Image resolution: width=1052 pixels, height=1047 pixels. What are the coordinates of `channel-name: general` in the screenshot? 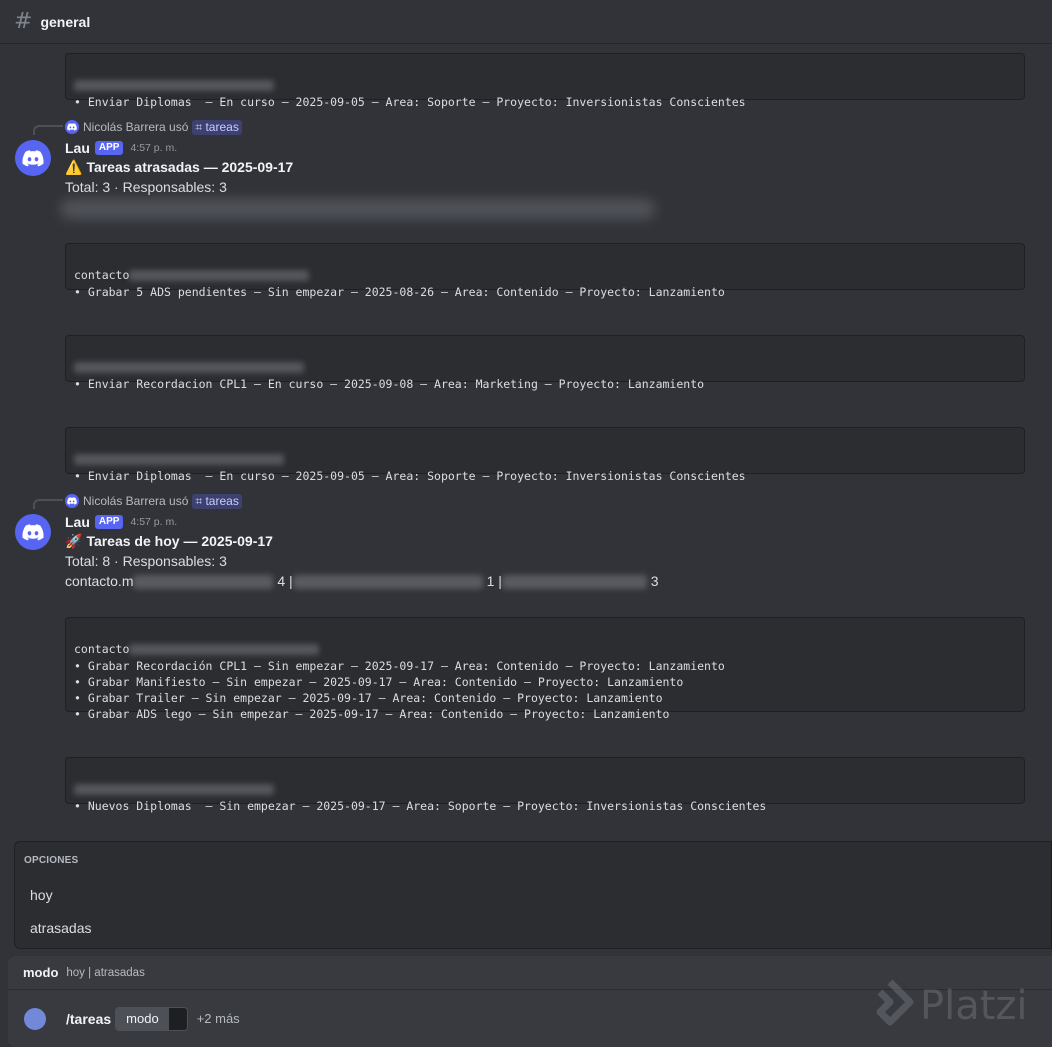 It's located at (65, 22).